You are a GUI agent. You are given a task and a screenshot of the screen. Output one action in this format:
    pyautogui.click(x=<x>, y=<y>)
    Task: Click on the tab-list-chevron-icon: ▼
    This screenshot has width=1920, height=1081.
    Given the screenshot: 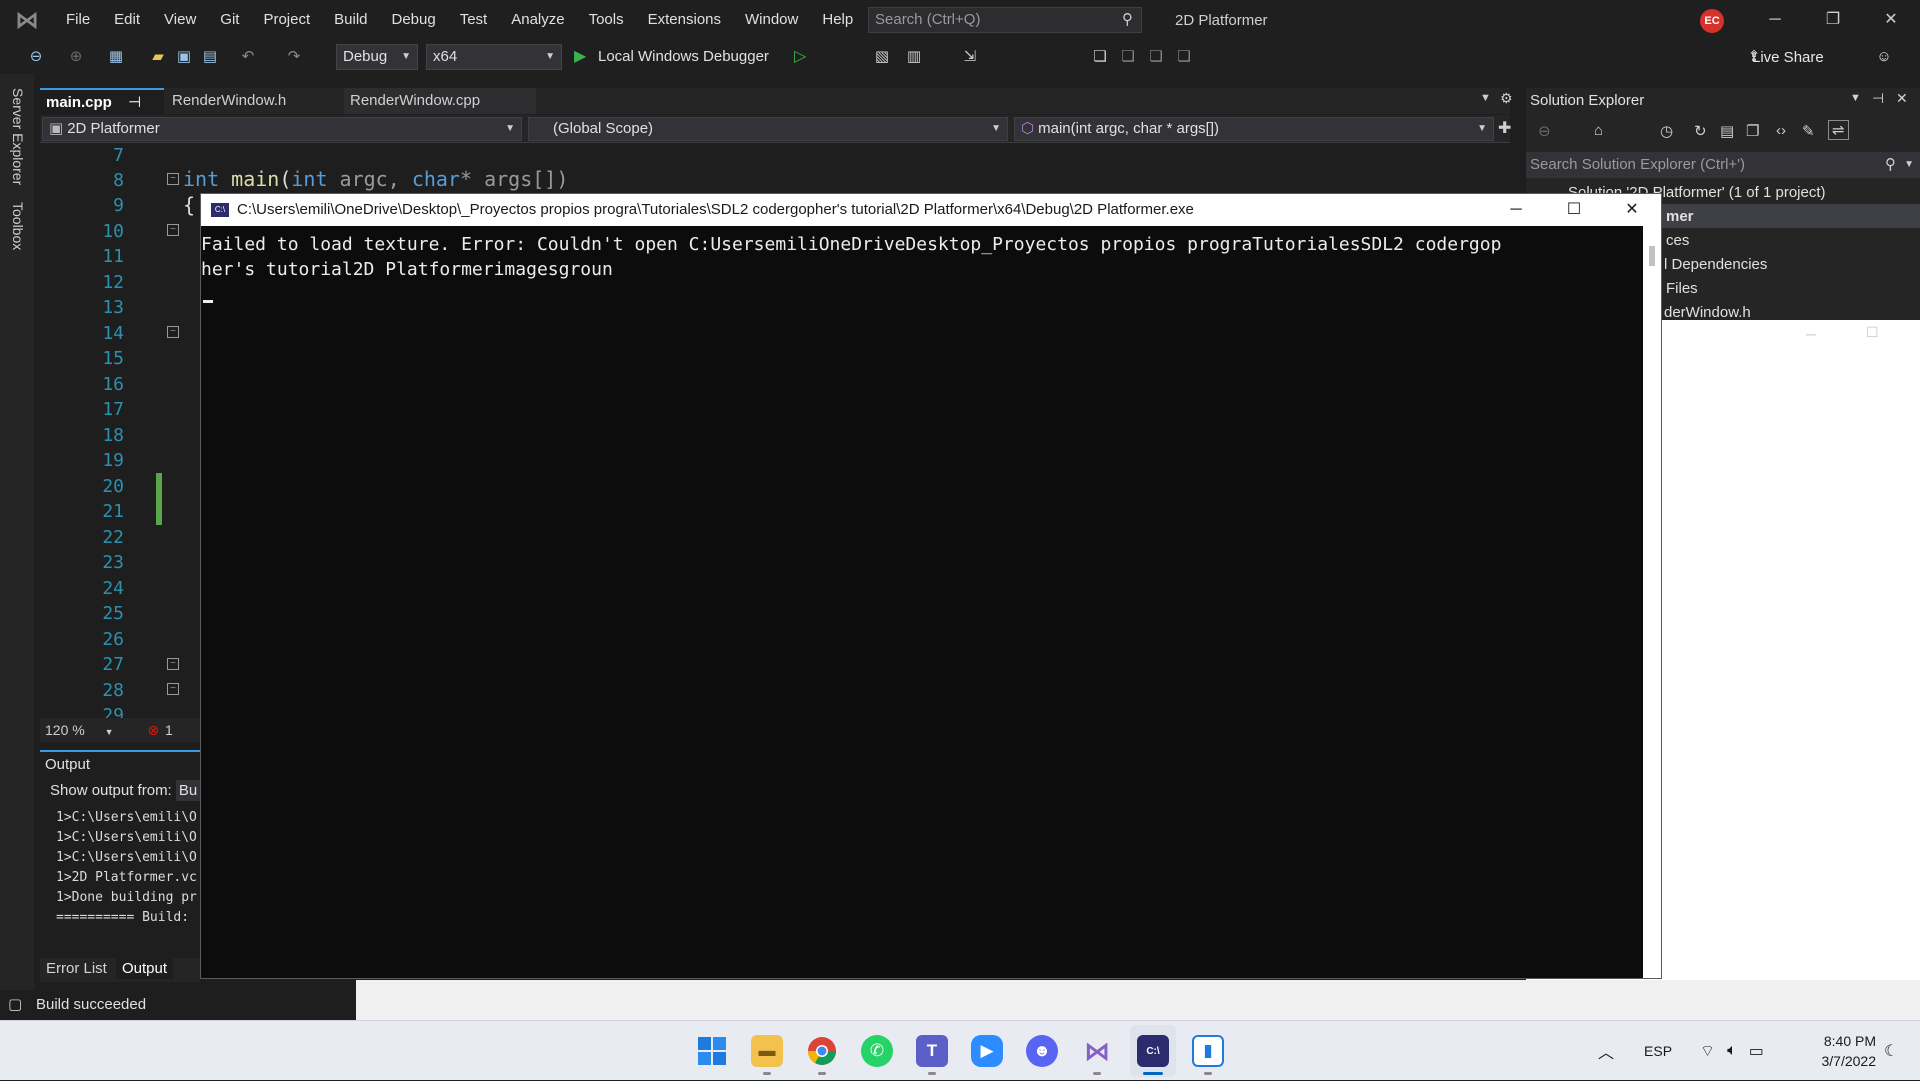 What is the action you would take?
    pyautogui.click(x=1485, y=98)
    